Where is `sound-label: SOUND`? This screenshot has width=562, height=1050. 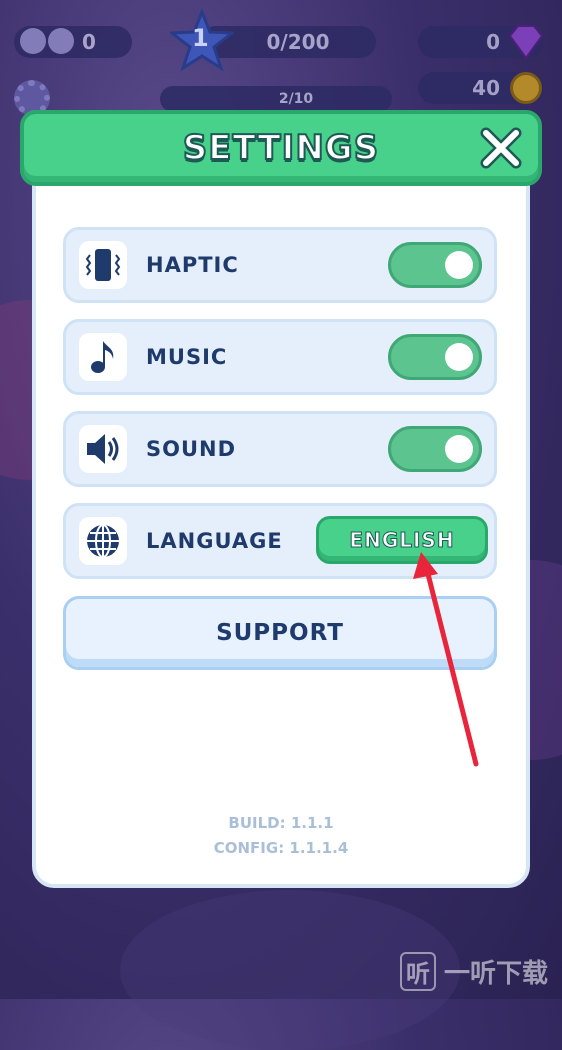
sound-label: SOUND is located at coordinates (191, 449).